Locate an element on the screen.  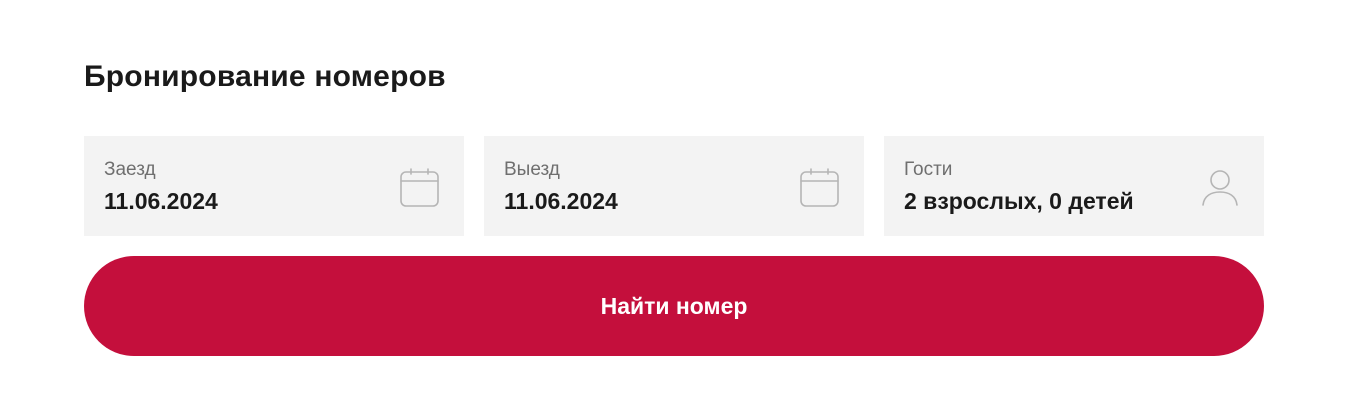
guests-field: Гости 2 взрослых, 0 детей is located at coordinates (1074, 186).